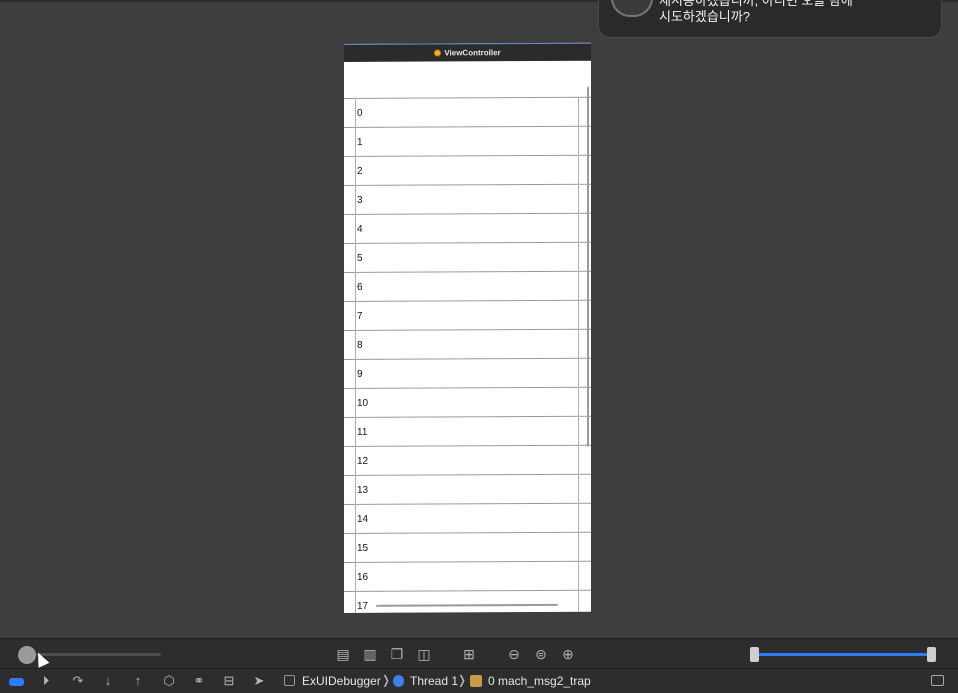 The image size is (958, 693). I want to click on zoom-in-icon: ⊕, so click(568, 654).